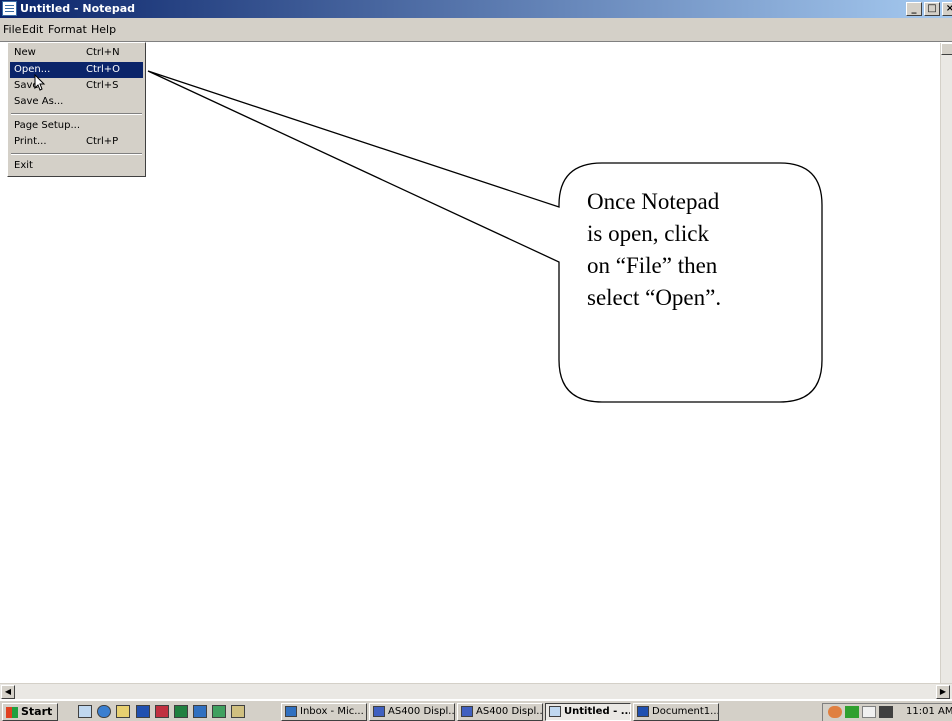  Describe the element at coordinates (12, 29) in the screenshot. I see `menu-file: File` at that location.